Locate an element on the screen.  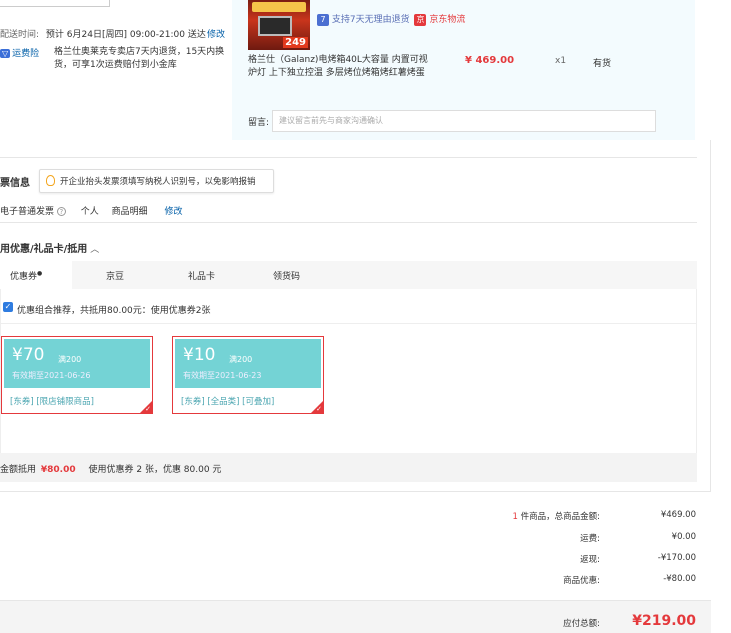
payable-label: 应付总额: is located at coordinates (581, 624).